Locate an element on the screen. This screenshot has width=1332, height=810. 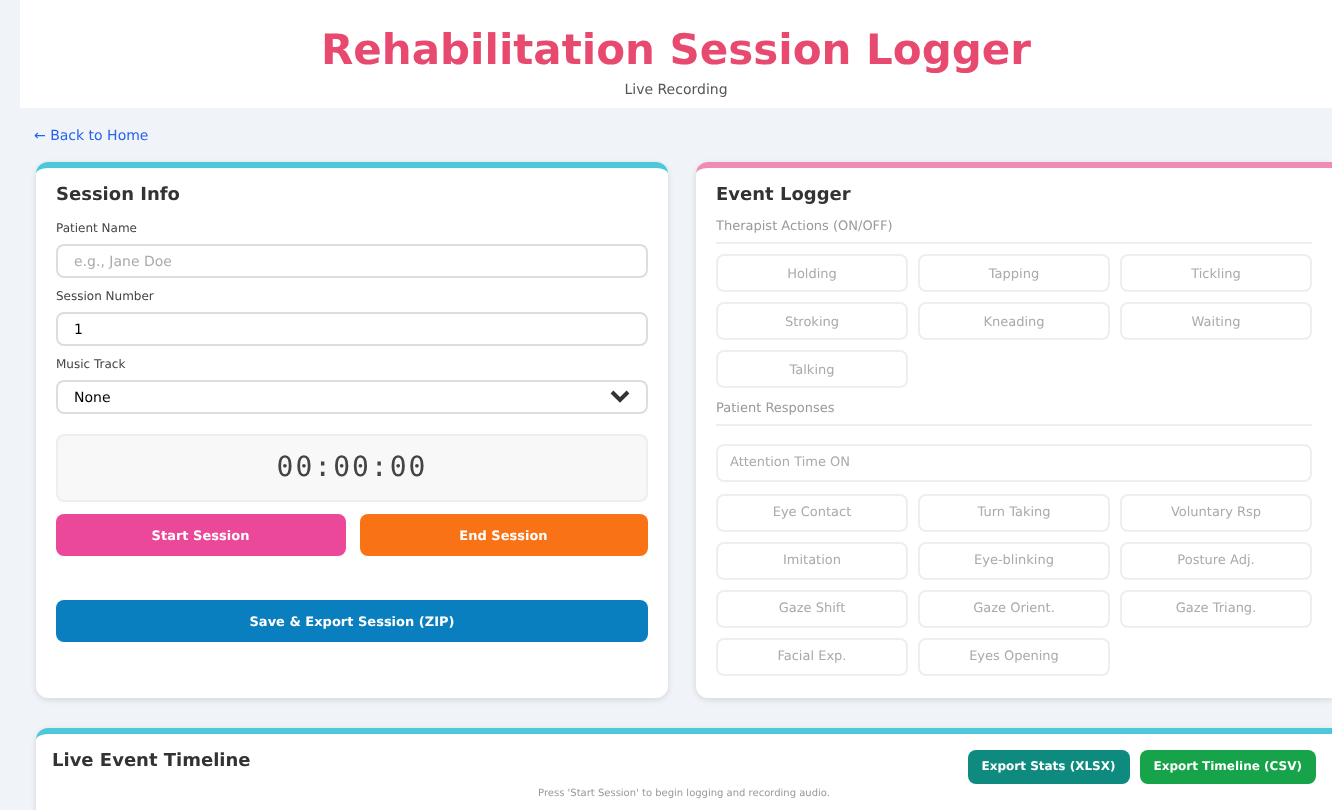
timer-display: 00:00:00 is located at coordinates (352, 468).